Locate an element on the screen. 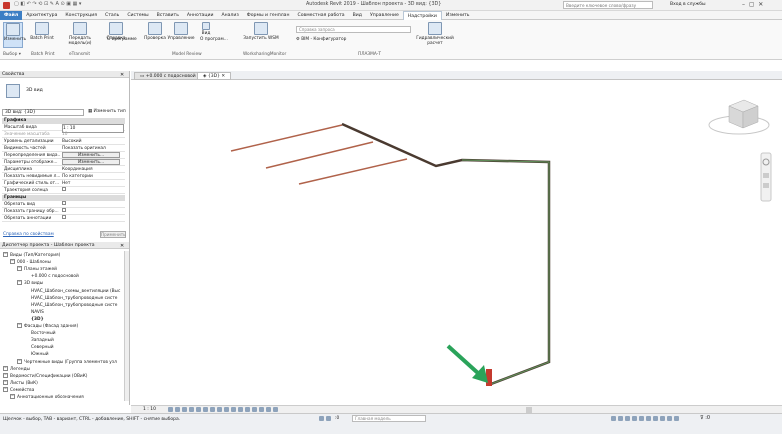  prop-row: Дисциплина Координация is located at coordinates (63, 169).